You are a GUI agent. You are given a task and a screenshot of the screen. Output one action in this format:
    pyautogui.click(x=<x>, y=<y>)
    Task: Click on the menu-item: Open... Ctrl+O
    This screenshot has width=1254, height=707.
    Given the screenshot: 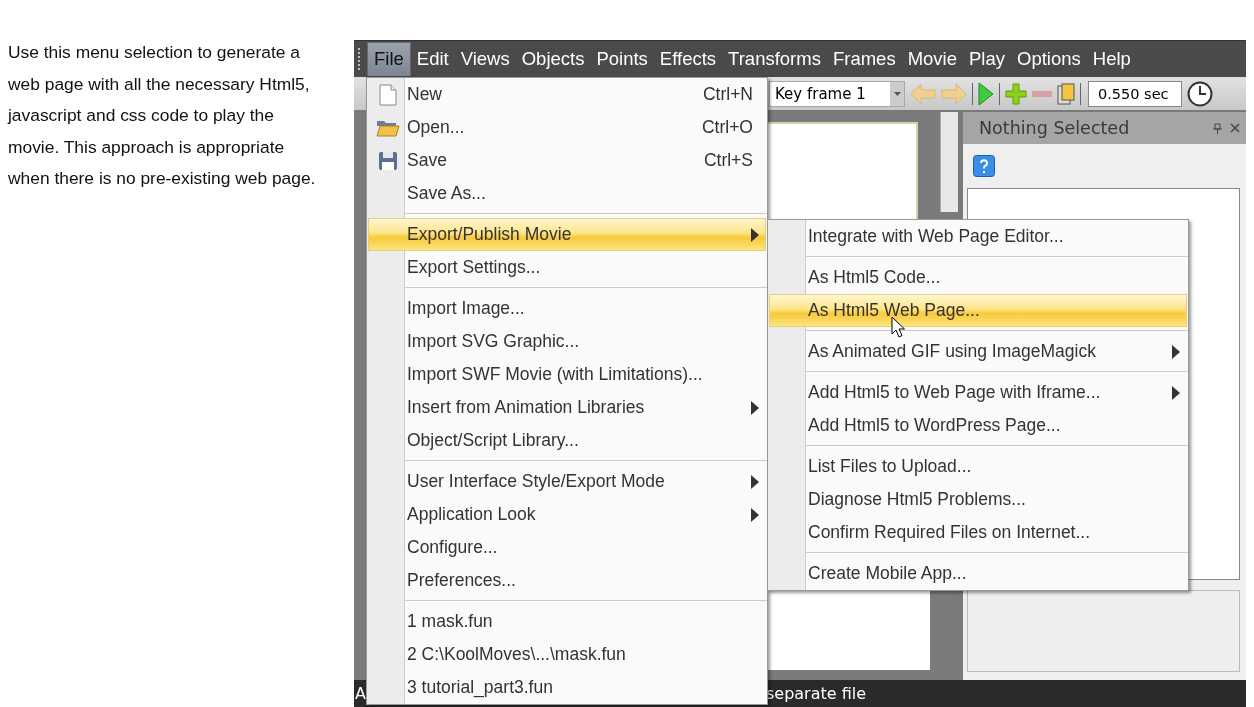 What is the action you would take?
    pyautogui.click(x=567, y=127)
    